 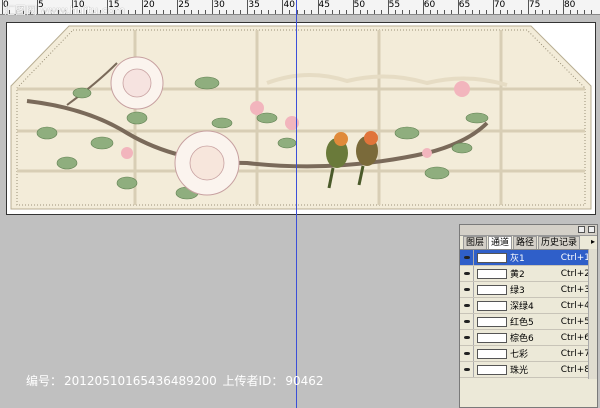 I want to click on ruler-number: 30, so click(x=219, y=5).